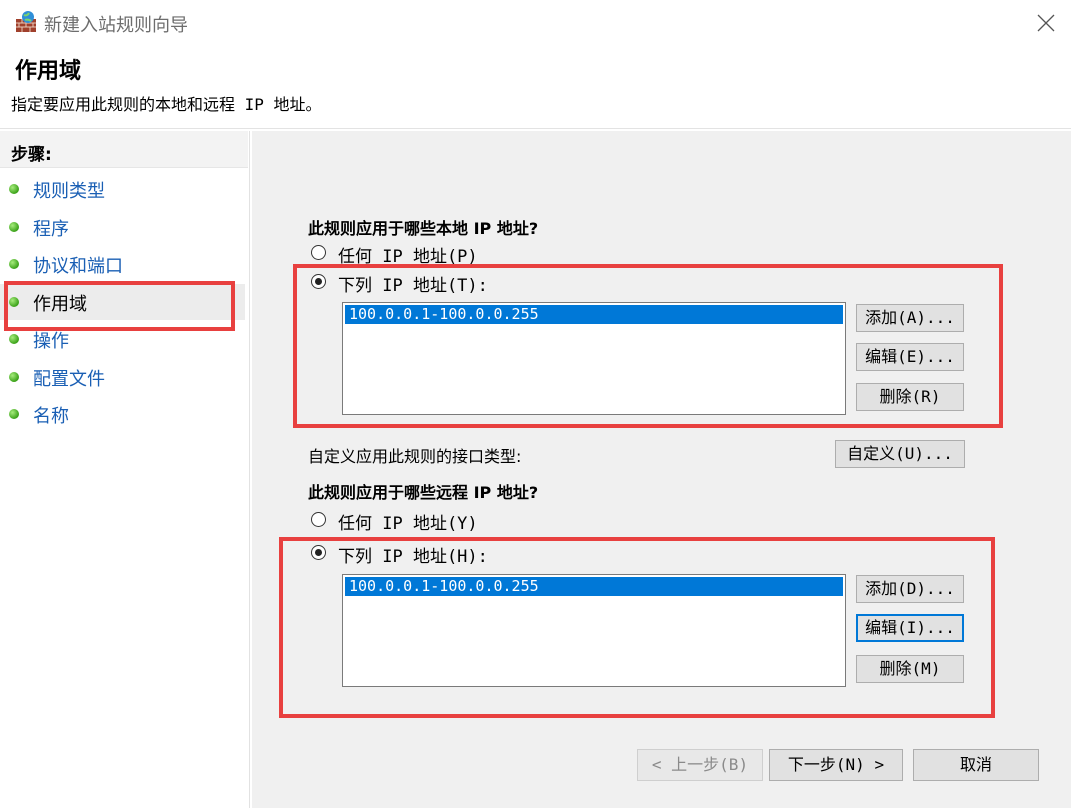 The height and width of the screenshot is (808, 1071). Describe the element at coordinates (124, 227) in the screenshot. I see `step-program: 程序` at that location.